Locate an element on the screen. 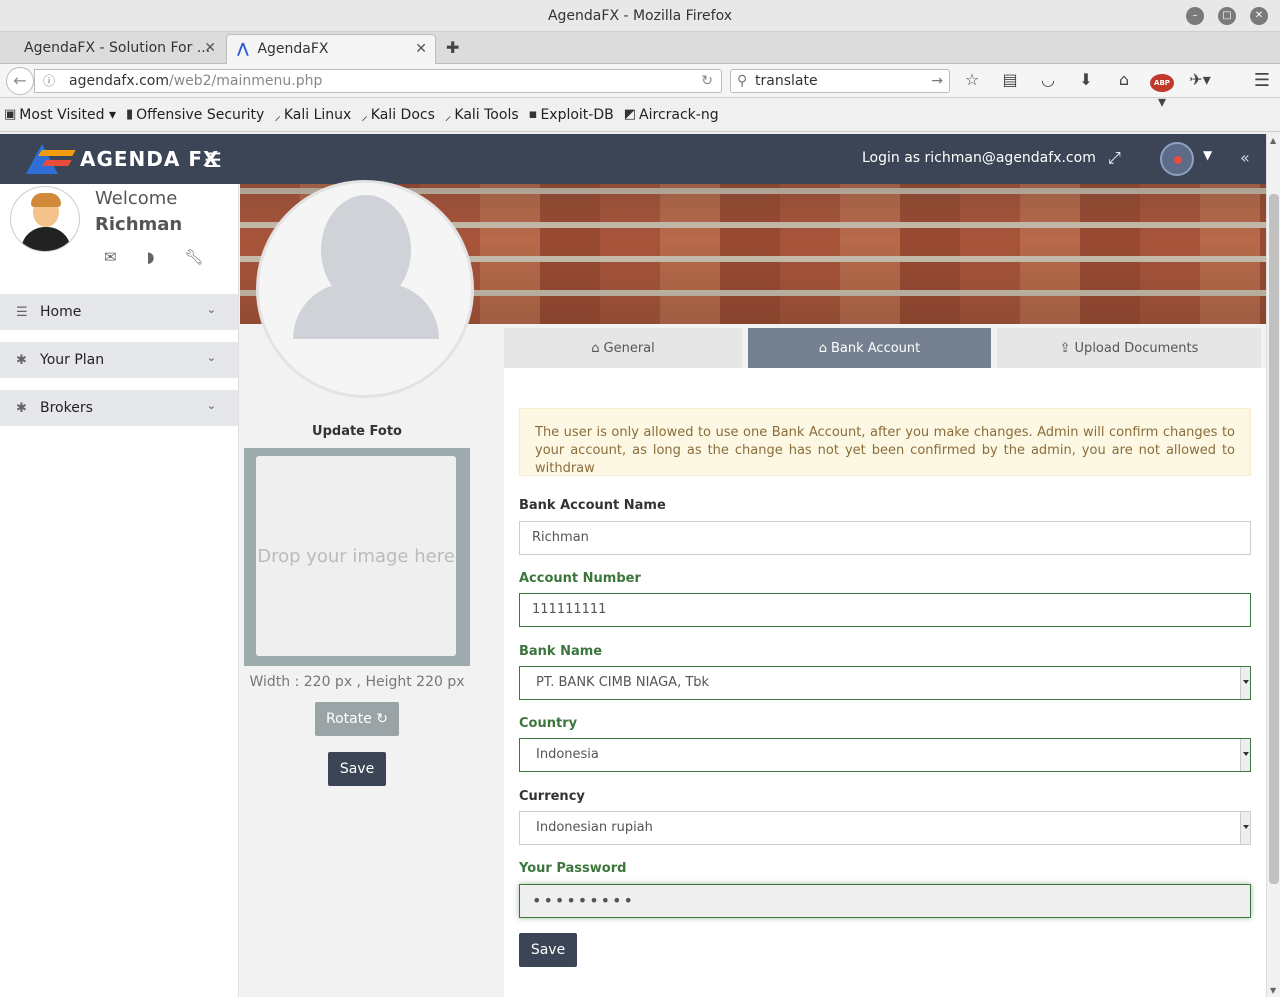 Image resolution: width=1280 pixels, height=997 pixels. save-photo-button: Save is located at coordinates (357, 769).